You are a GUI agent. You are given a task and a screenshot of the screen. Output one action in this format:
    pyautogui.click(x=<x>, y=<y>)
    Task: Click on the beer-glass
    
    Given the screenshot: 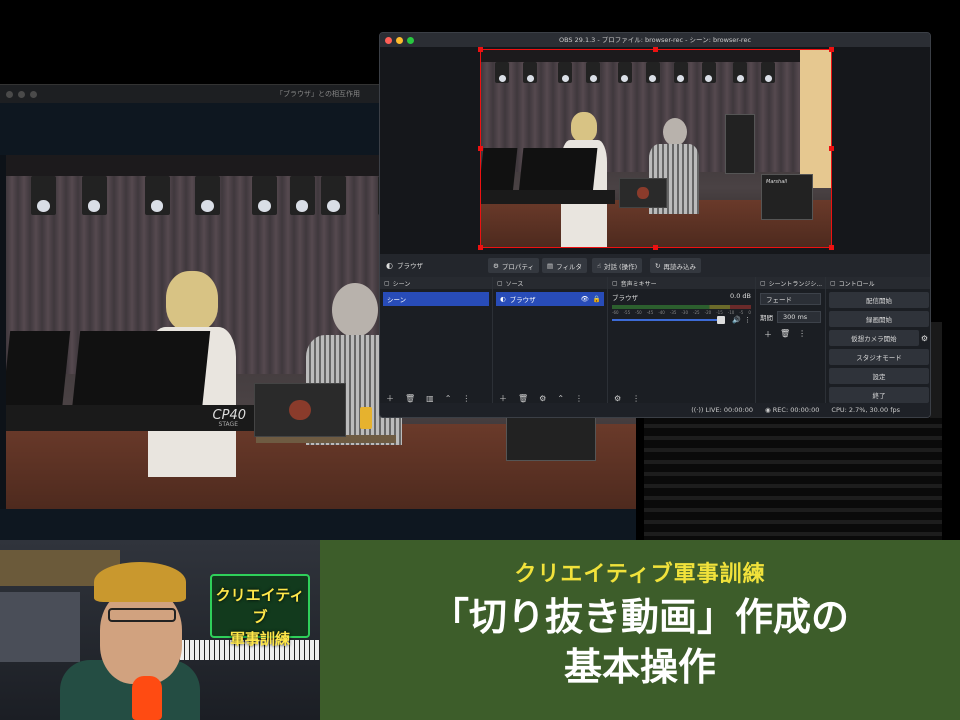 What is the action you would take?
    pyautogui.click(x=366, y=418)
    